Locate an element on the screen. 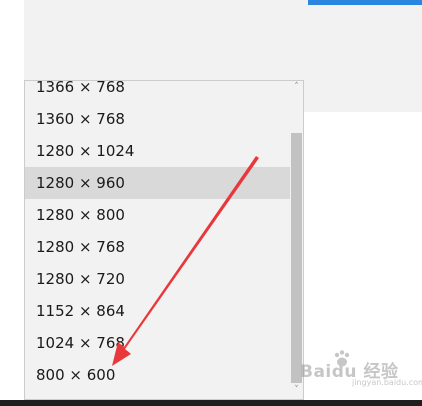  resolution-option: 1280 × 720 is located at coordinates (158, 279).